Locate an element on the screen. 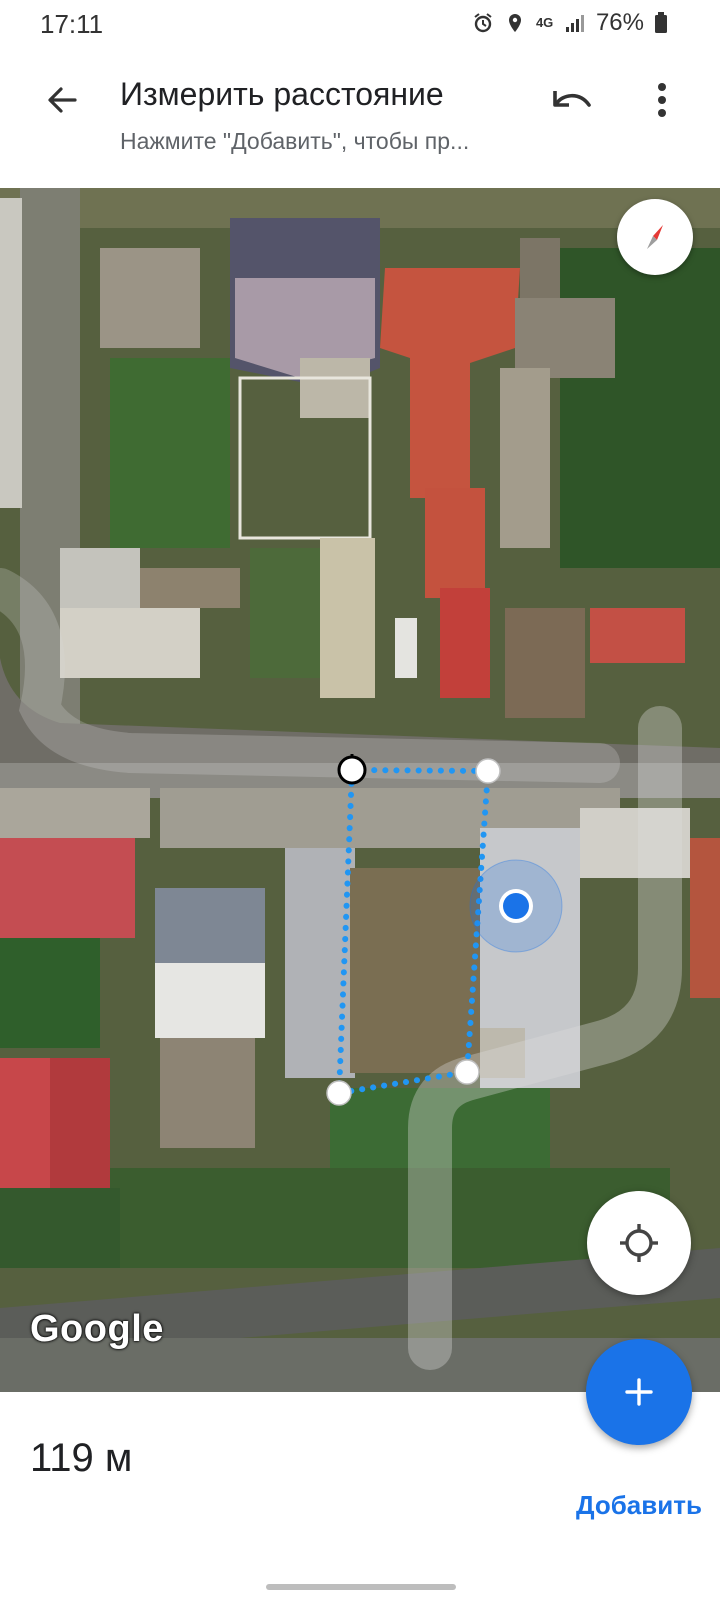  add-point-fab is located at coordinates (639, 1392).